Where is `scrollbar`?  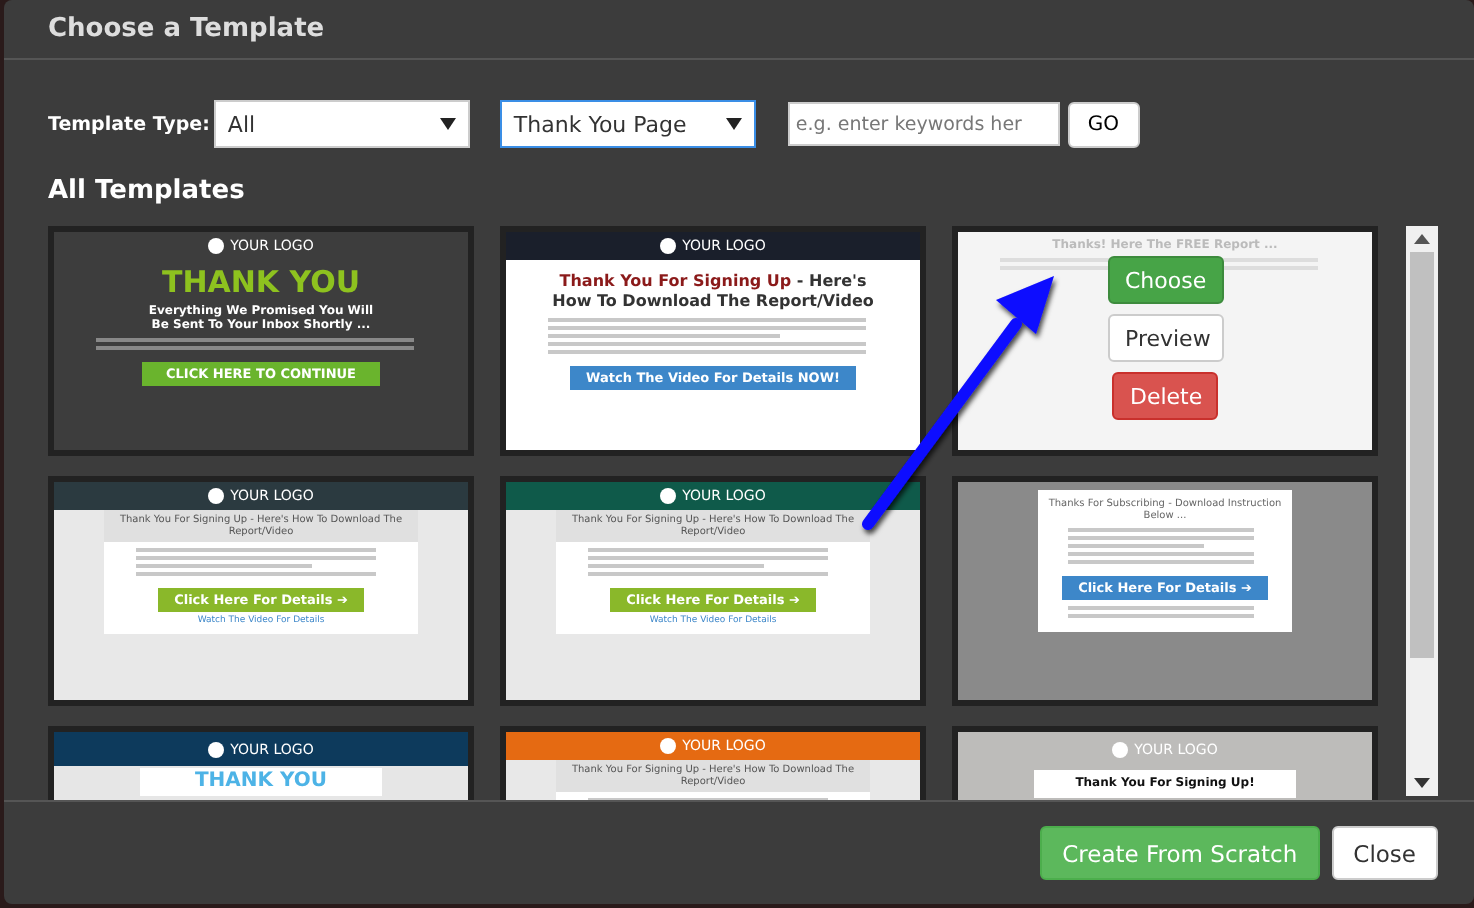
scrollbar is located at coordinates (1422, 511).